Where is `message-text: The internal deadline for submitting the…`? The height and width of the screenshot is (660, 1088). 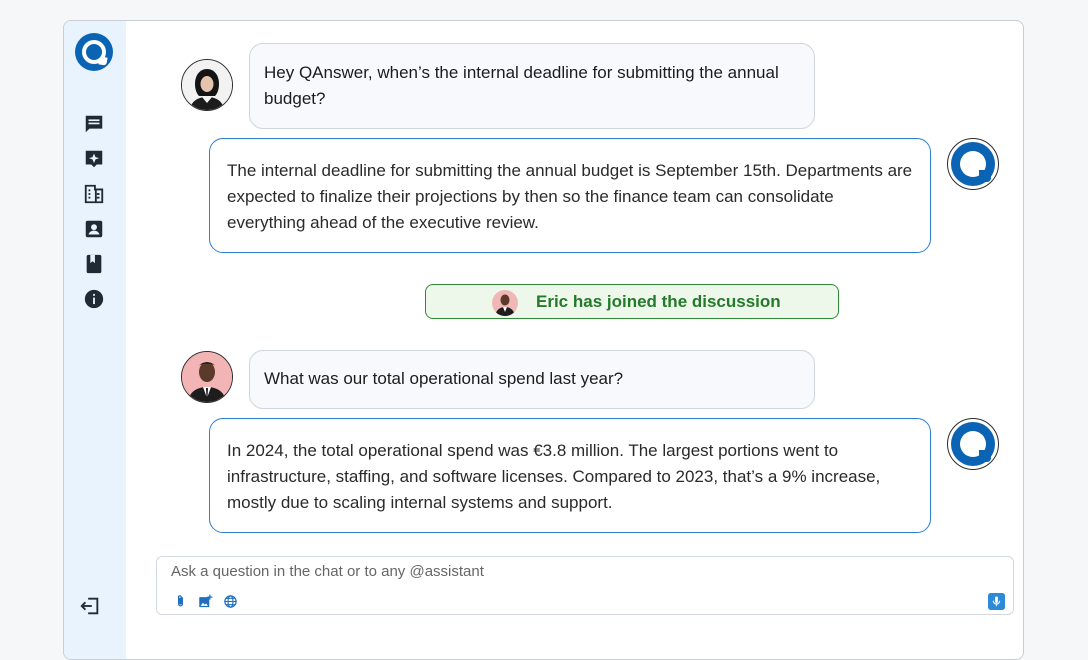 message-text: The internal deadline for submitting the… is located at coordinates (570, 196).